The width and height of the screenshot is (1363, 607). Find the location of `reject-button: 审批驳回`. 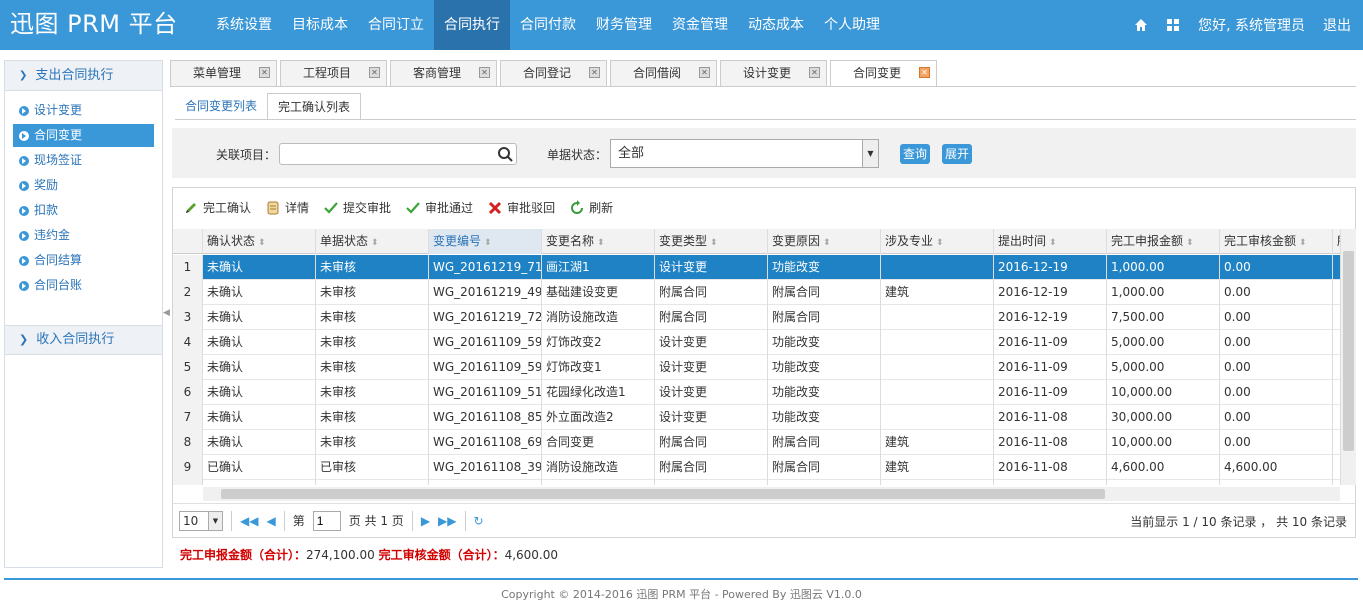

reject-button: 审批驳回 is located at coordinates (521, 207).